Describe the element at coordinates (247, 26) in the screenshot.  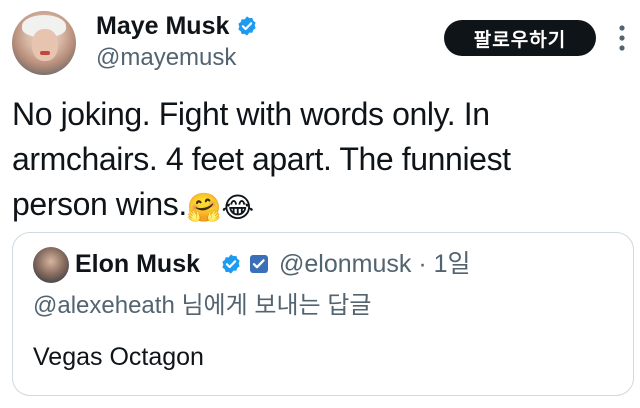
I see `verified-badge-icon` at that location.